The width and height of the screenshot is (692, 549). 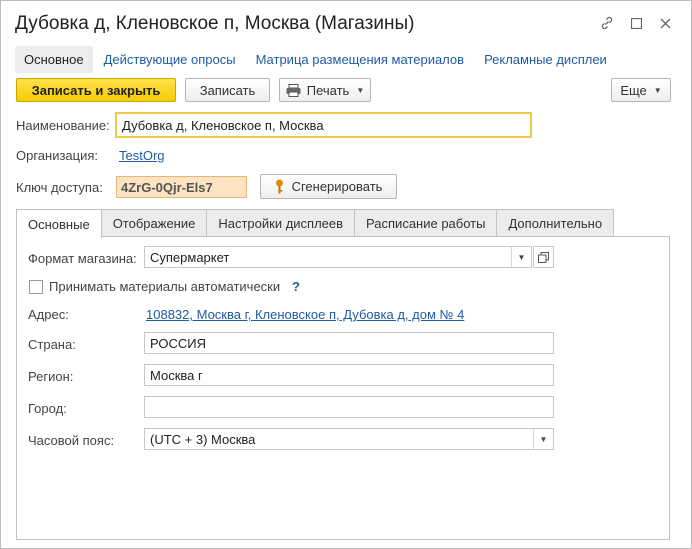 What do you see at coordinates (59, 187) in the screenshot?
I see `access-key-label: Ключ доступа:` at bounding box center [59, 187].